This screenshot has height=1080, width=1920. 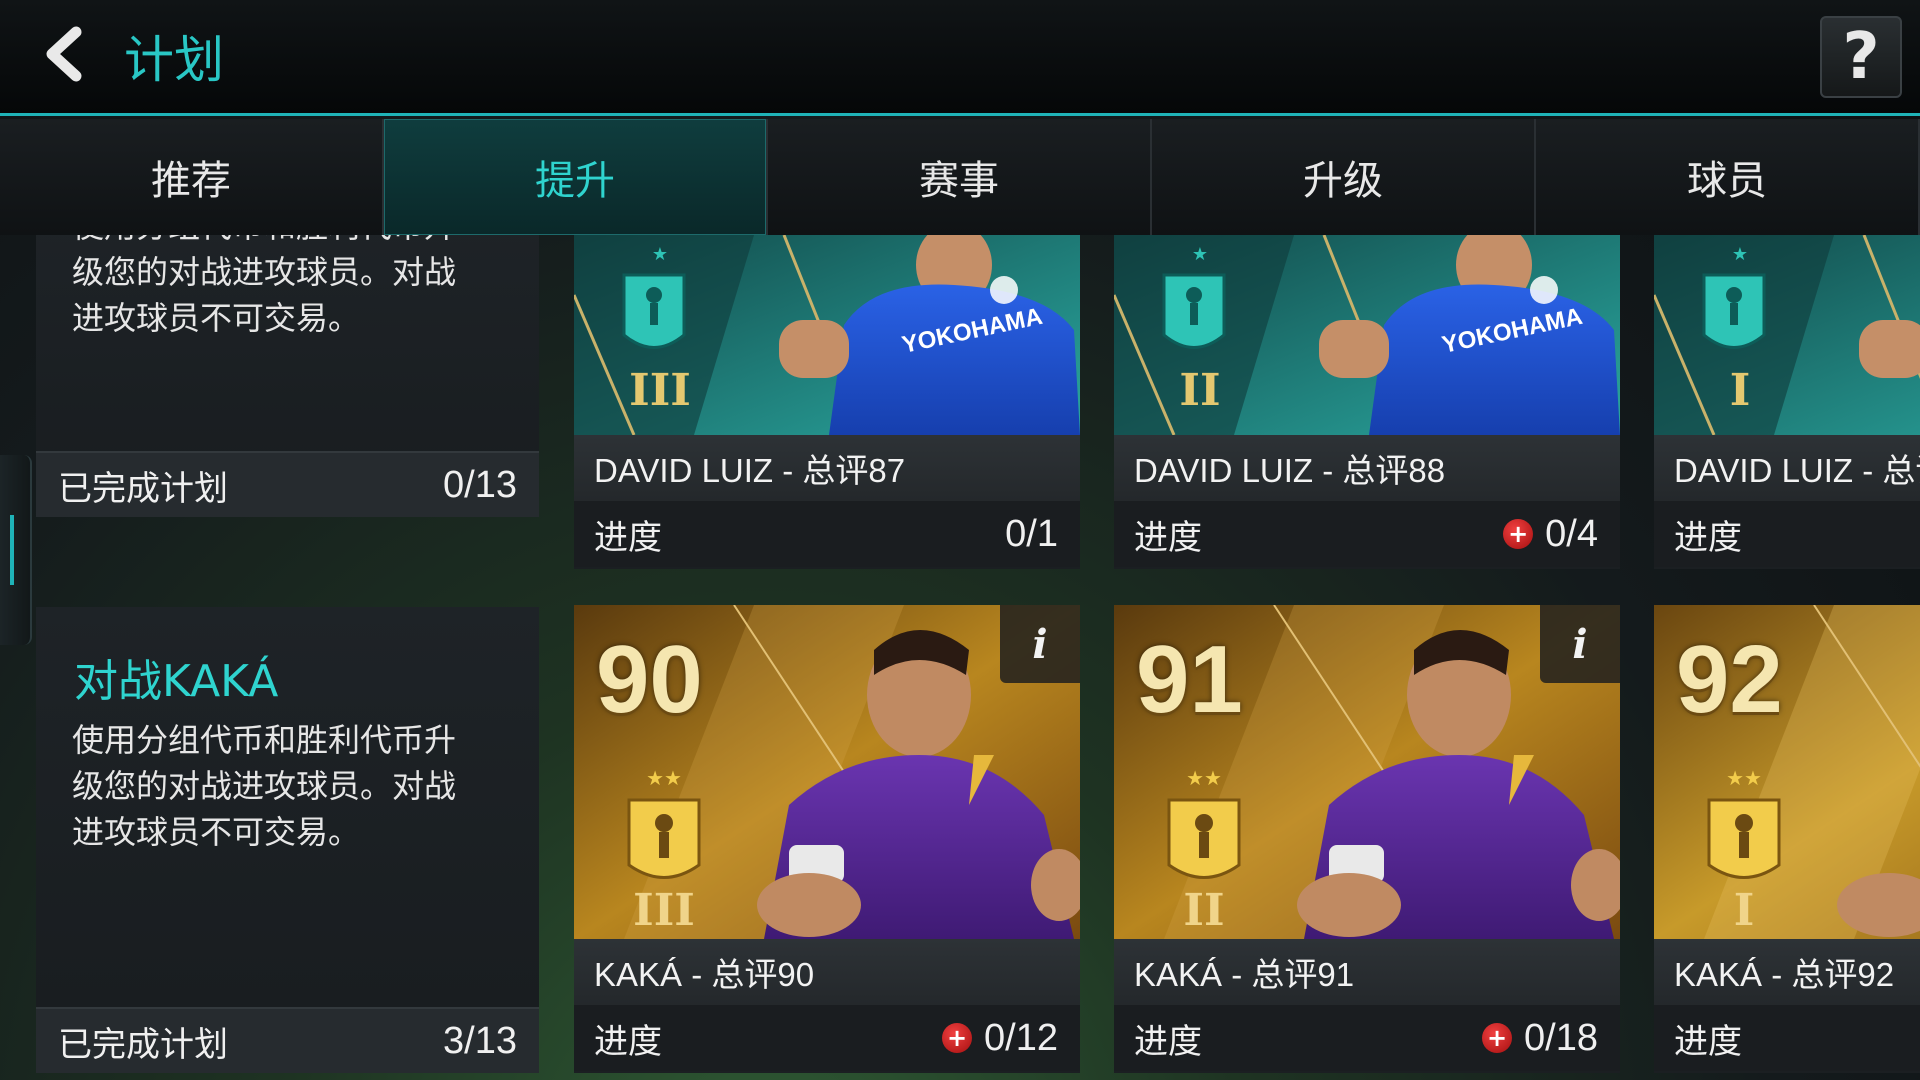 I want to click on page-title: 计划, so click(x=174, y=60).